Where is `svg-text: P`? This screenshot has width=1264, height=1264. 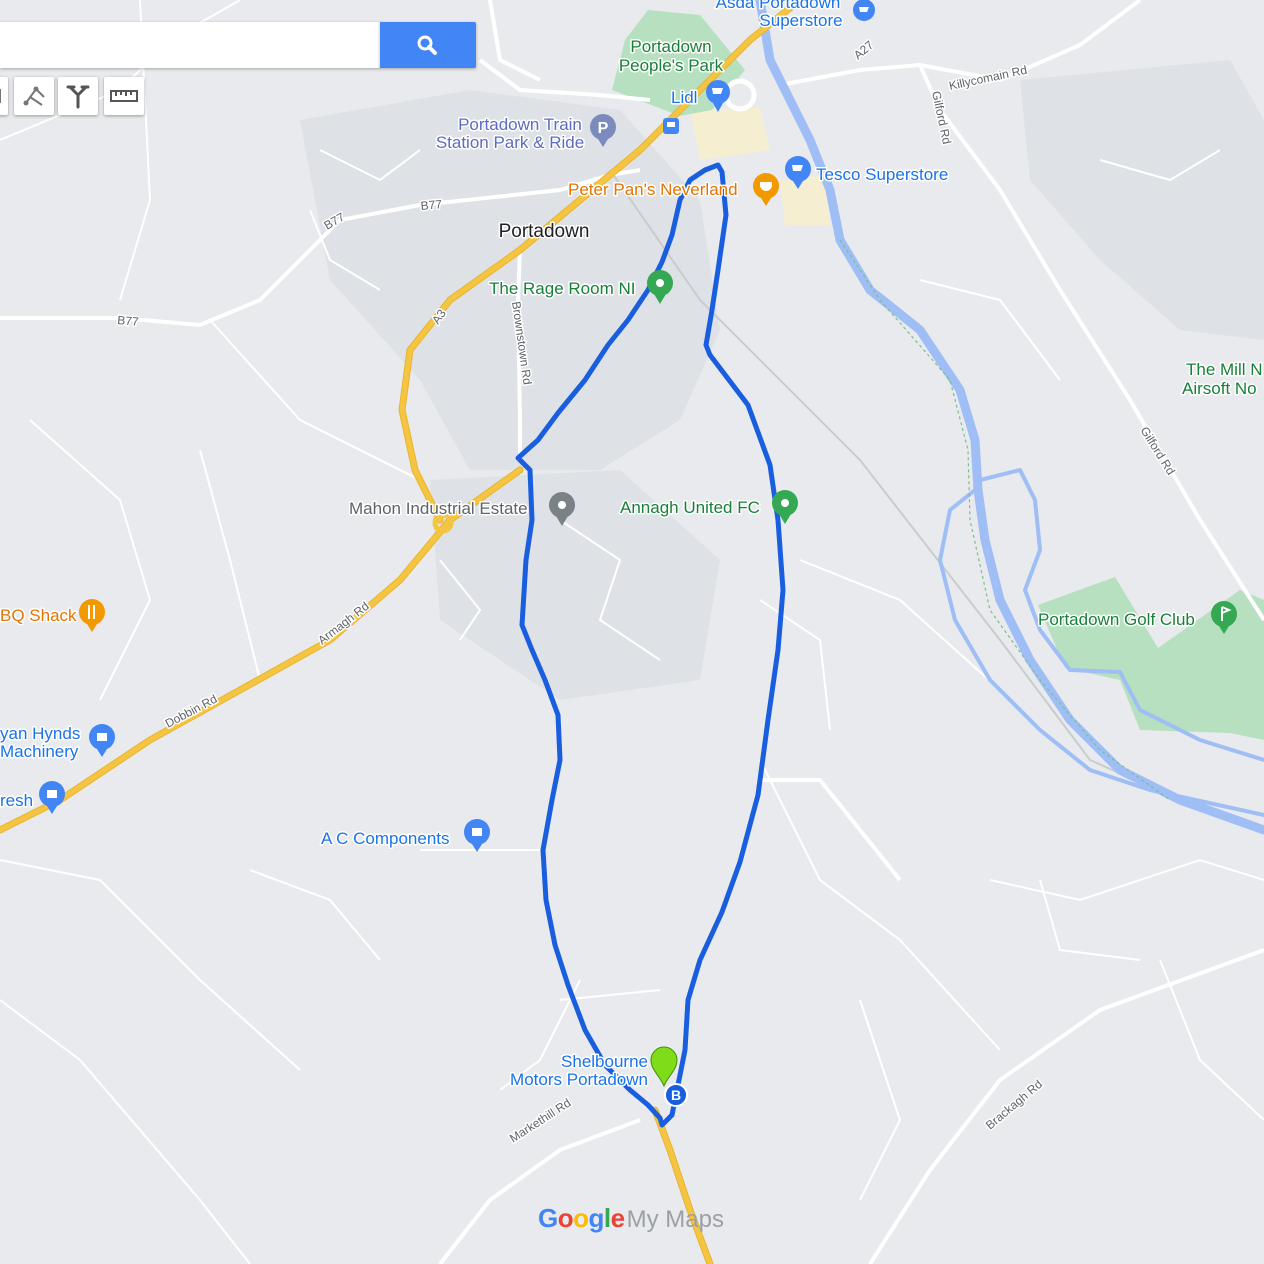
svg-text: P is located at coordinates (603, 128).